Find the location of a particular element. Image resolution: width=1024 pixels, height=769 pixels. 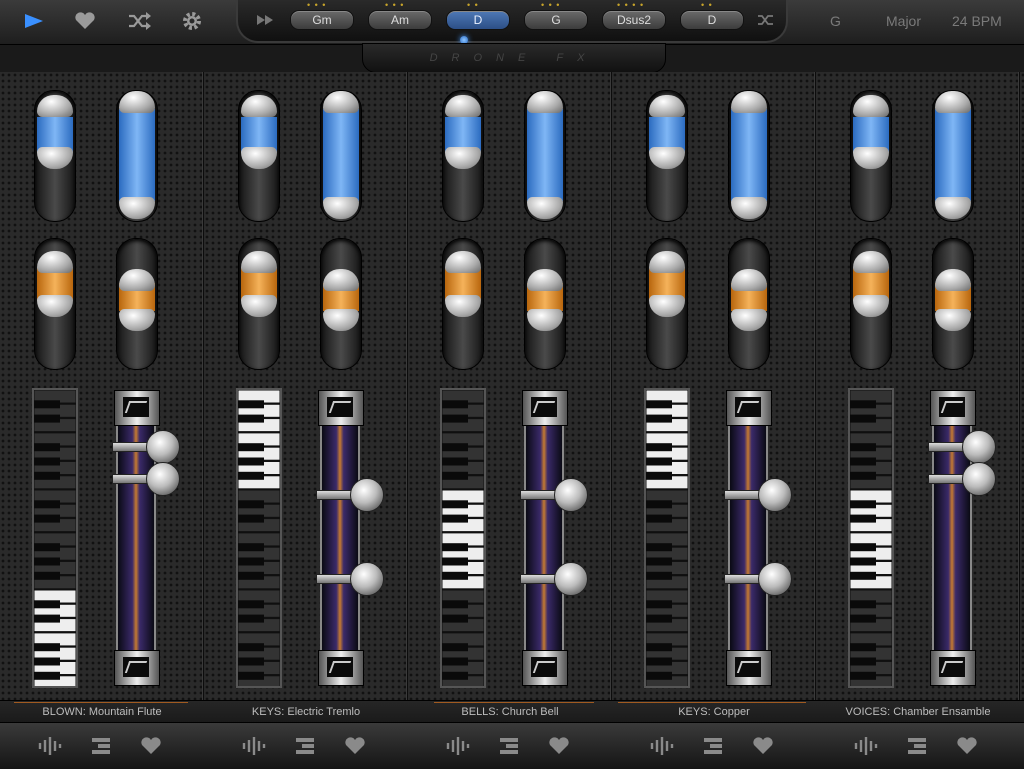

chord-button-g: G is located at coordinates (556, 20).